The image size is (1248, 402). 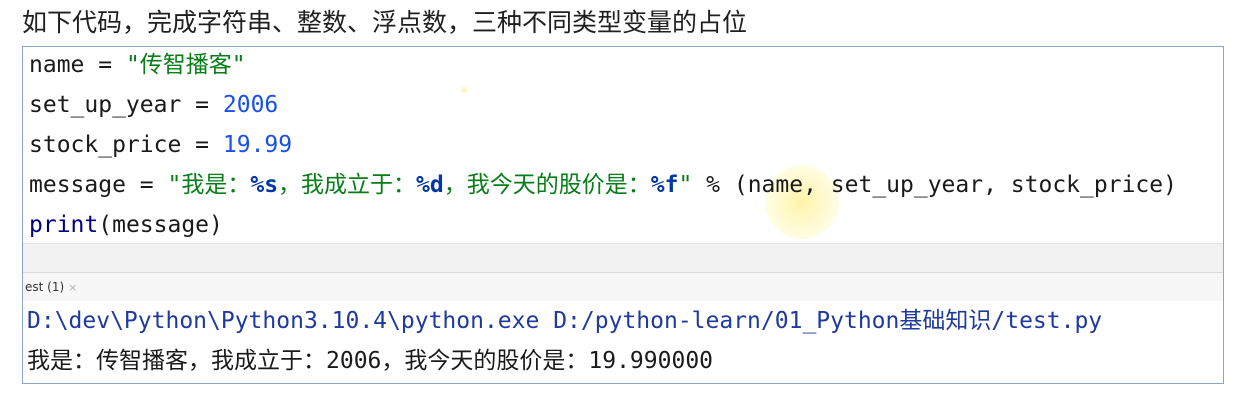 What do you see at coordinates (664, 185) in the screenshot?
I see `format-spec-f: %f` at bounding box center [664, 185].